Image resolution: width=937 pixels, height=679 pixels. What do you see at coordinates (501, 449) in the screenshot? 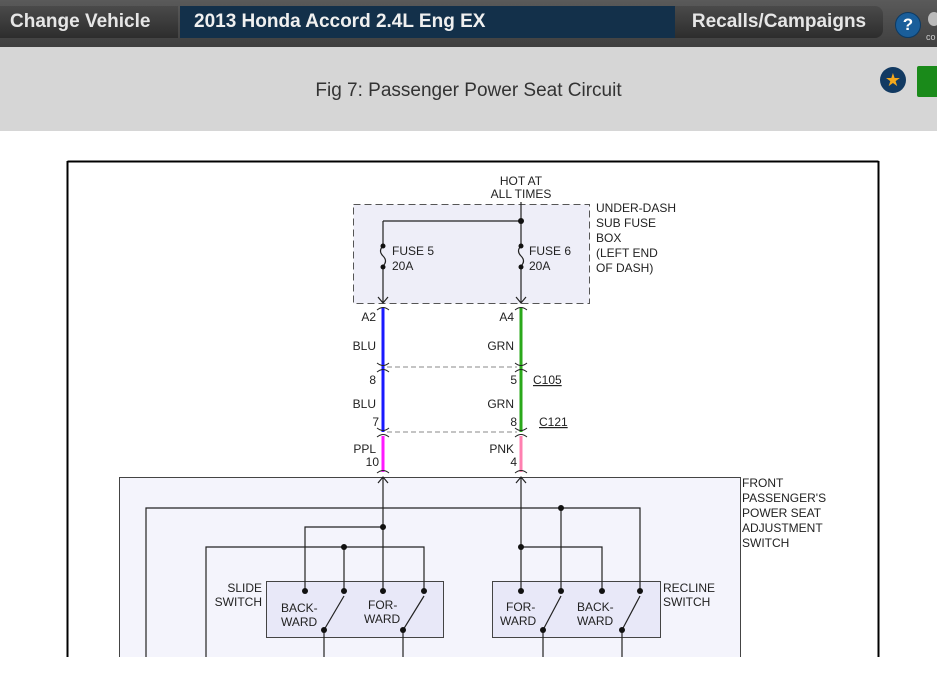
I see `diagram-label: PNK` at bounding box center [501, 449].